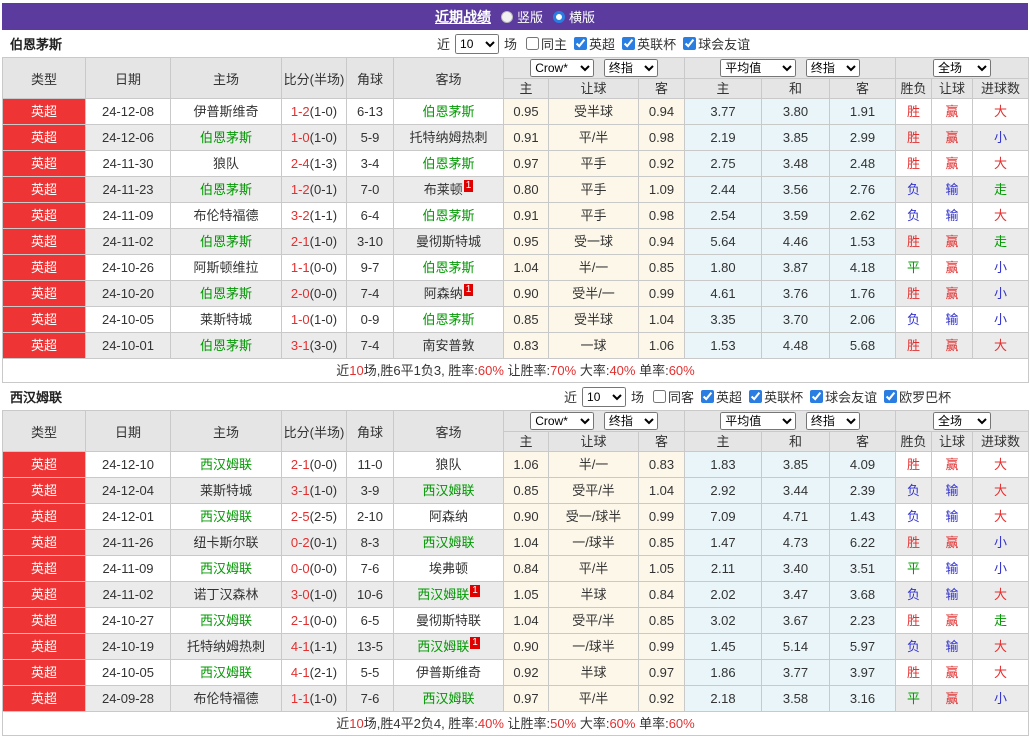  Describe the element at coordinates (370, 646) in the screenshot. I see `corners: 13-5` at that location.